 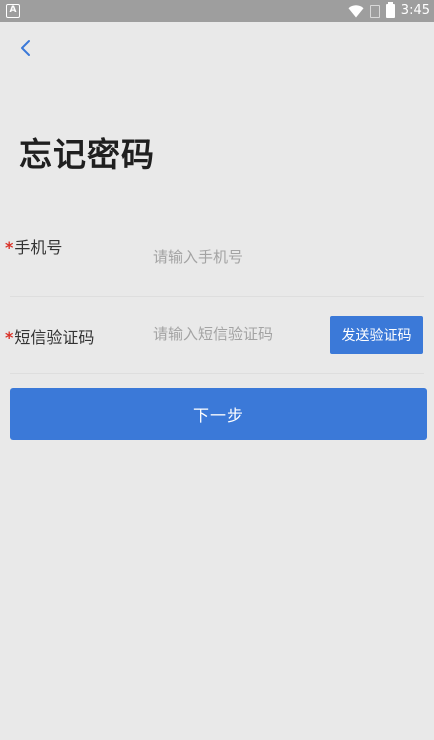 What do you see at coordinates (356, 10) in the screenshot?
I see `wifi-icon` at bounding box center [356, 10].